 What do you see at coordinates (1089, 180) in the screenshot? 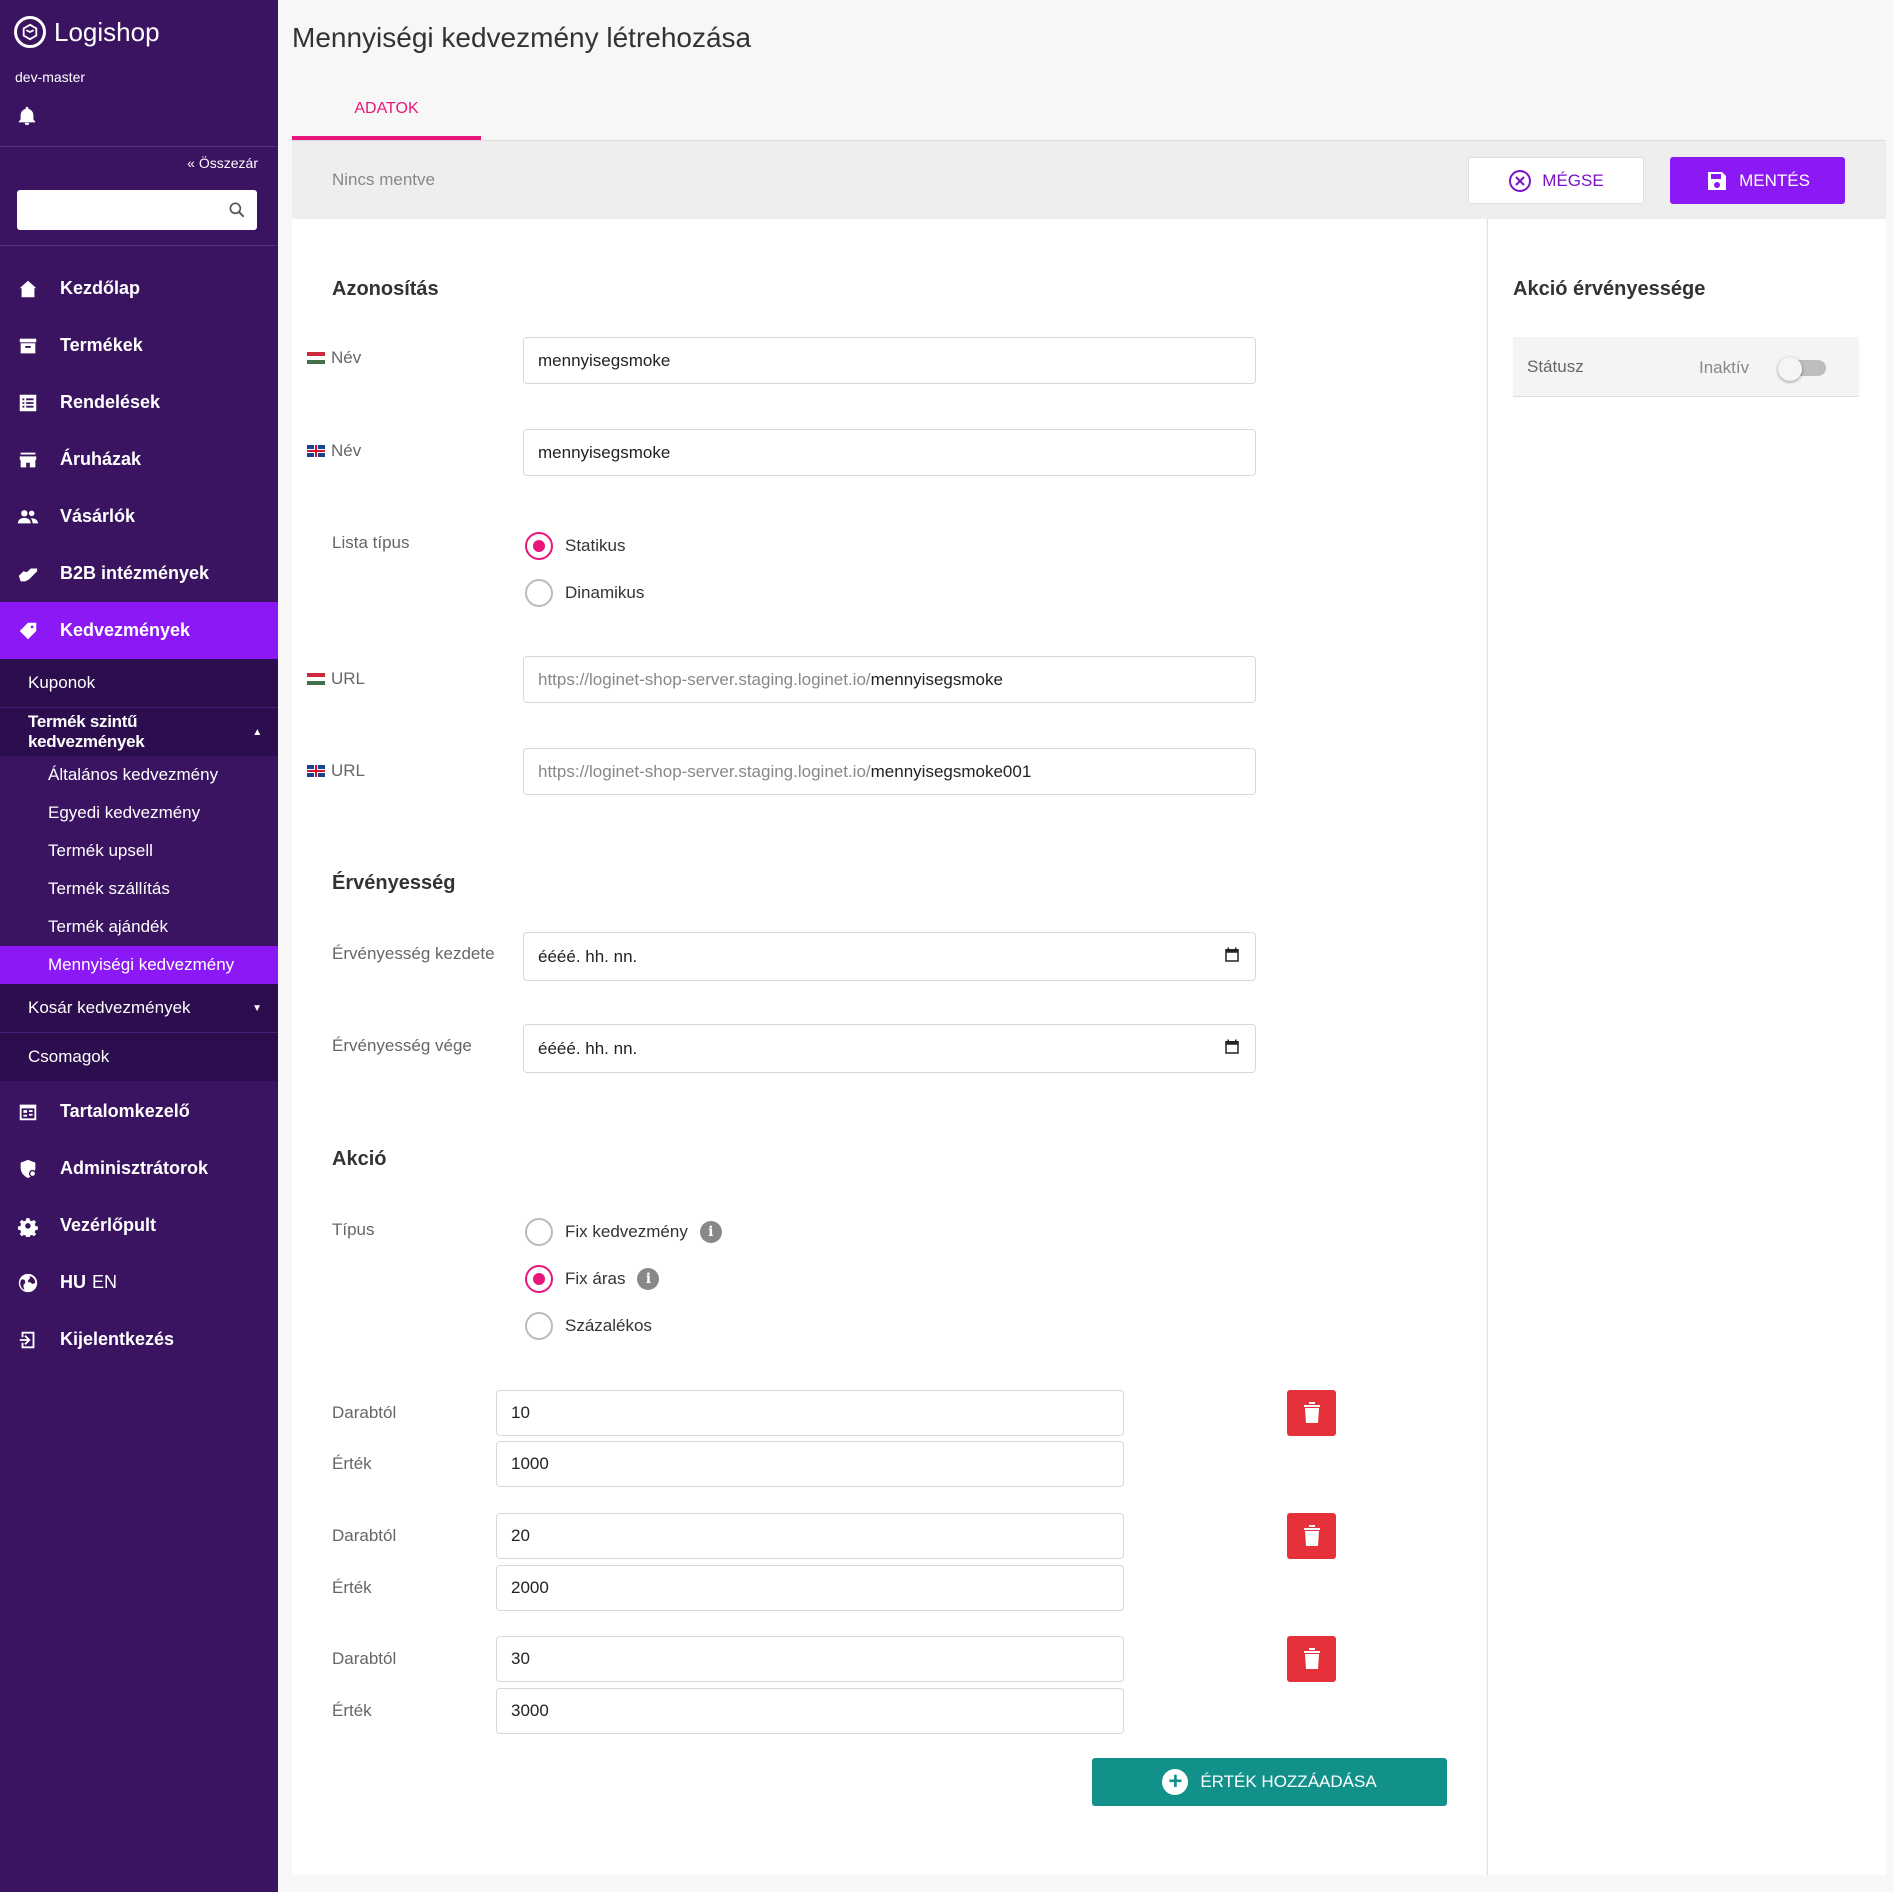
I see `action-toolbar: Nincs mentve MÉGSE MENTÉS` at bounding box center [1089, 180].